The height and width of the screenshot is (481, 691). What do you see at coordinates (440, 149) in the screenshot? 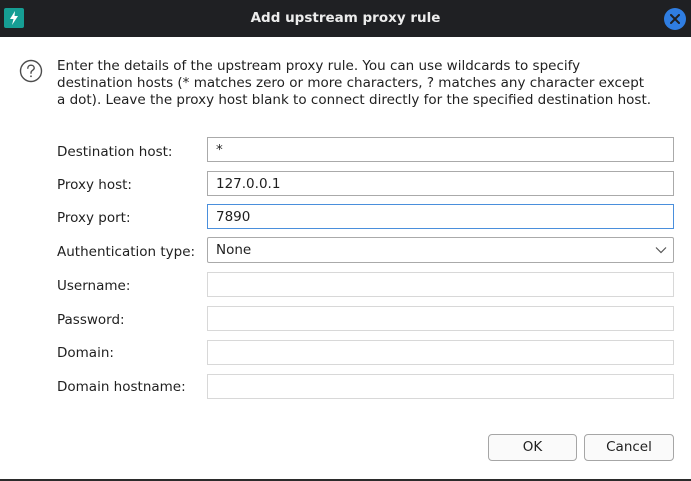
I see `destination-host-input` at bounding box center [440, 149].